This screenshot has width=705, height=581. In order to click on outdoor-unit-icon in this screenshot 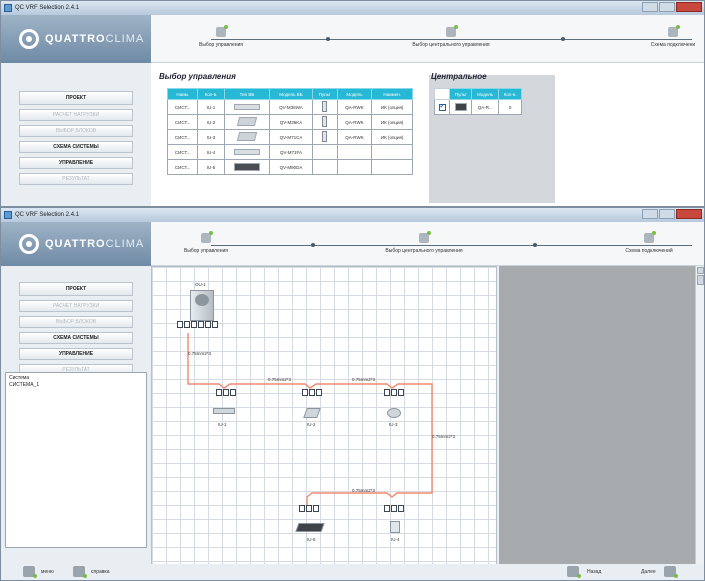, I will do `click(202, 305)`.